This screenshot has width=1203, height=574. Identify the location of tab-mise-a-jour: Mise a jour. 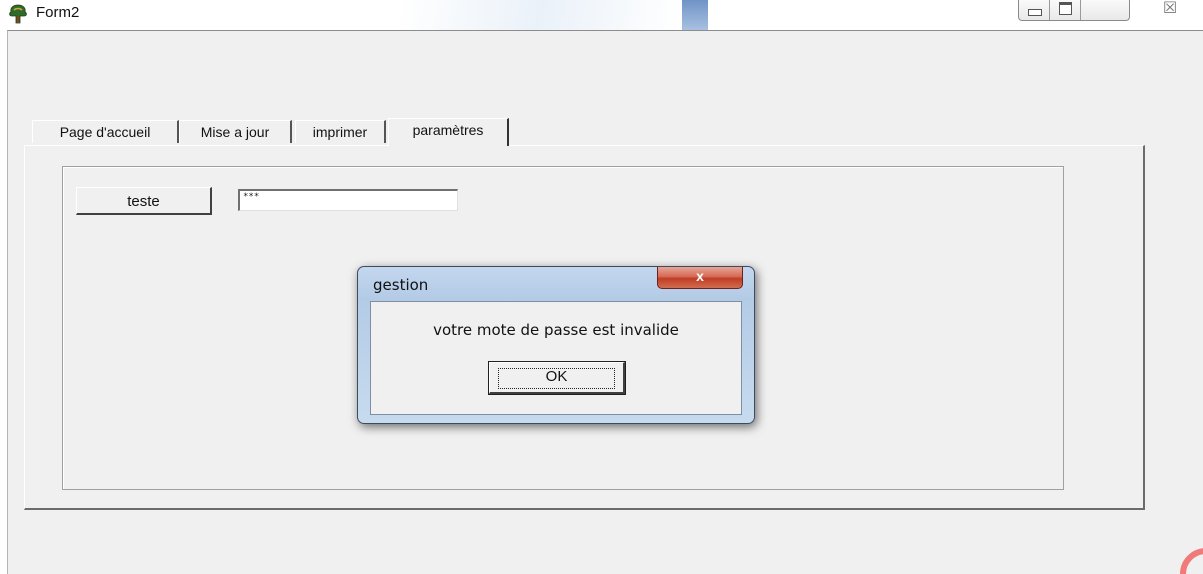
(235, 131).